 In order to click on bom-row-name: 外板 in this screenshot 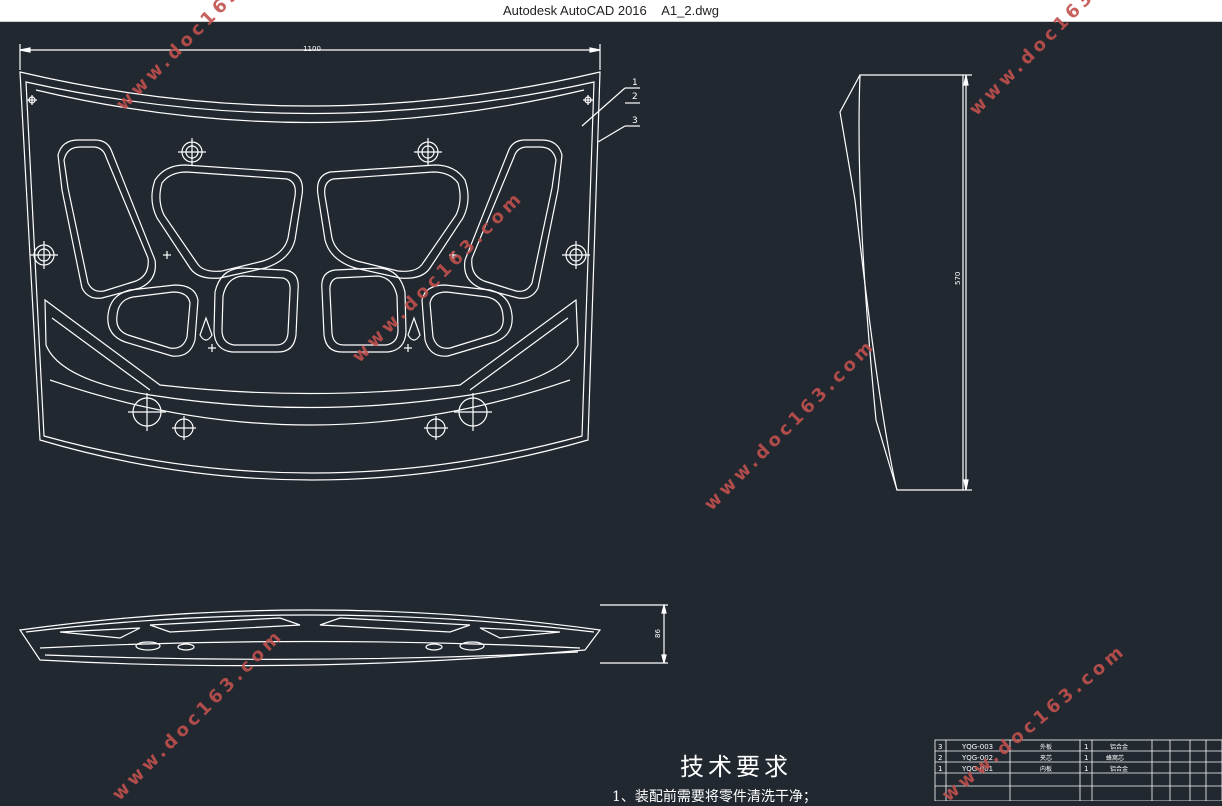, I will do `click(1046, 747)`.